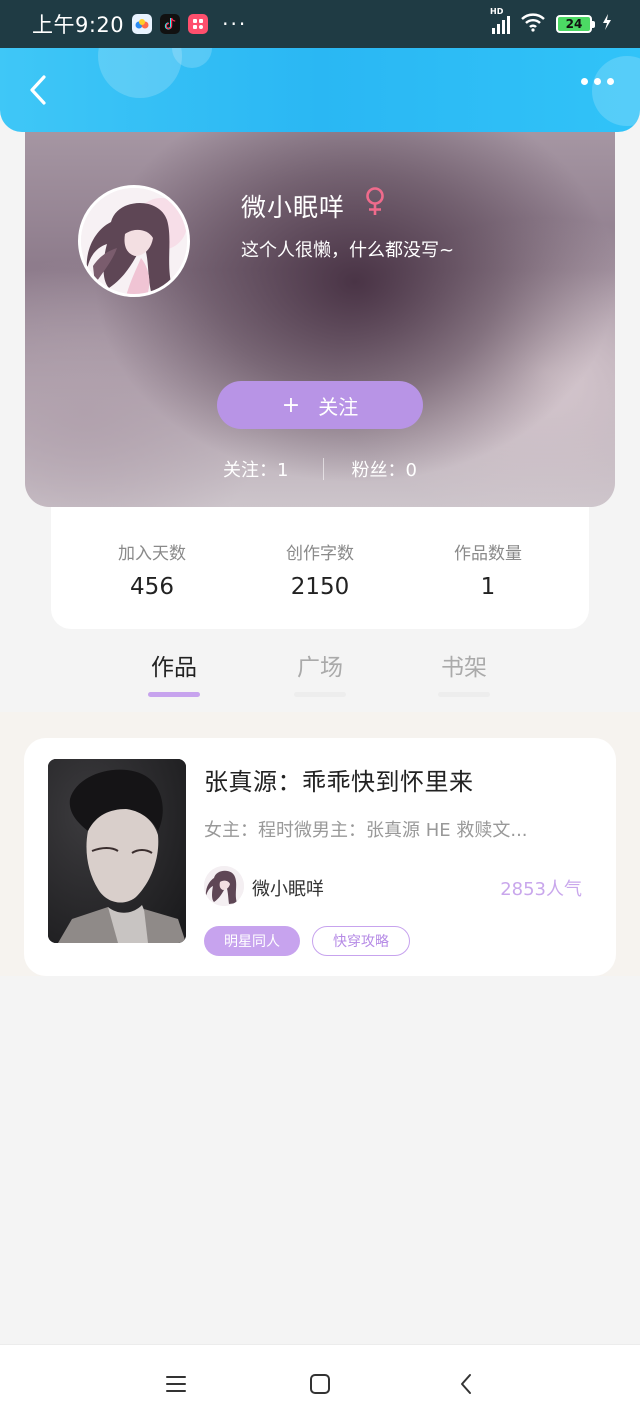  Describe the element at coordinates (500, 20) in the screenshot. I see `signal-icon: HD` at that location.